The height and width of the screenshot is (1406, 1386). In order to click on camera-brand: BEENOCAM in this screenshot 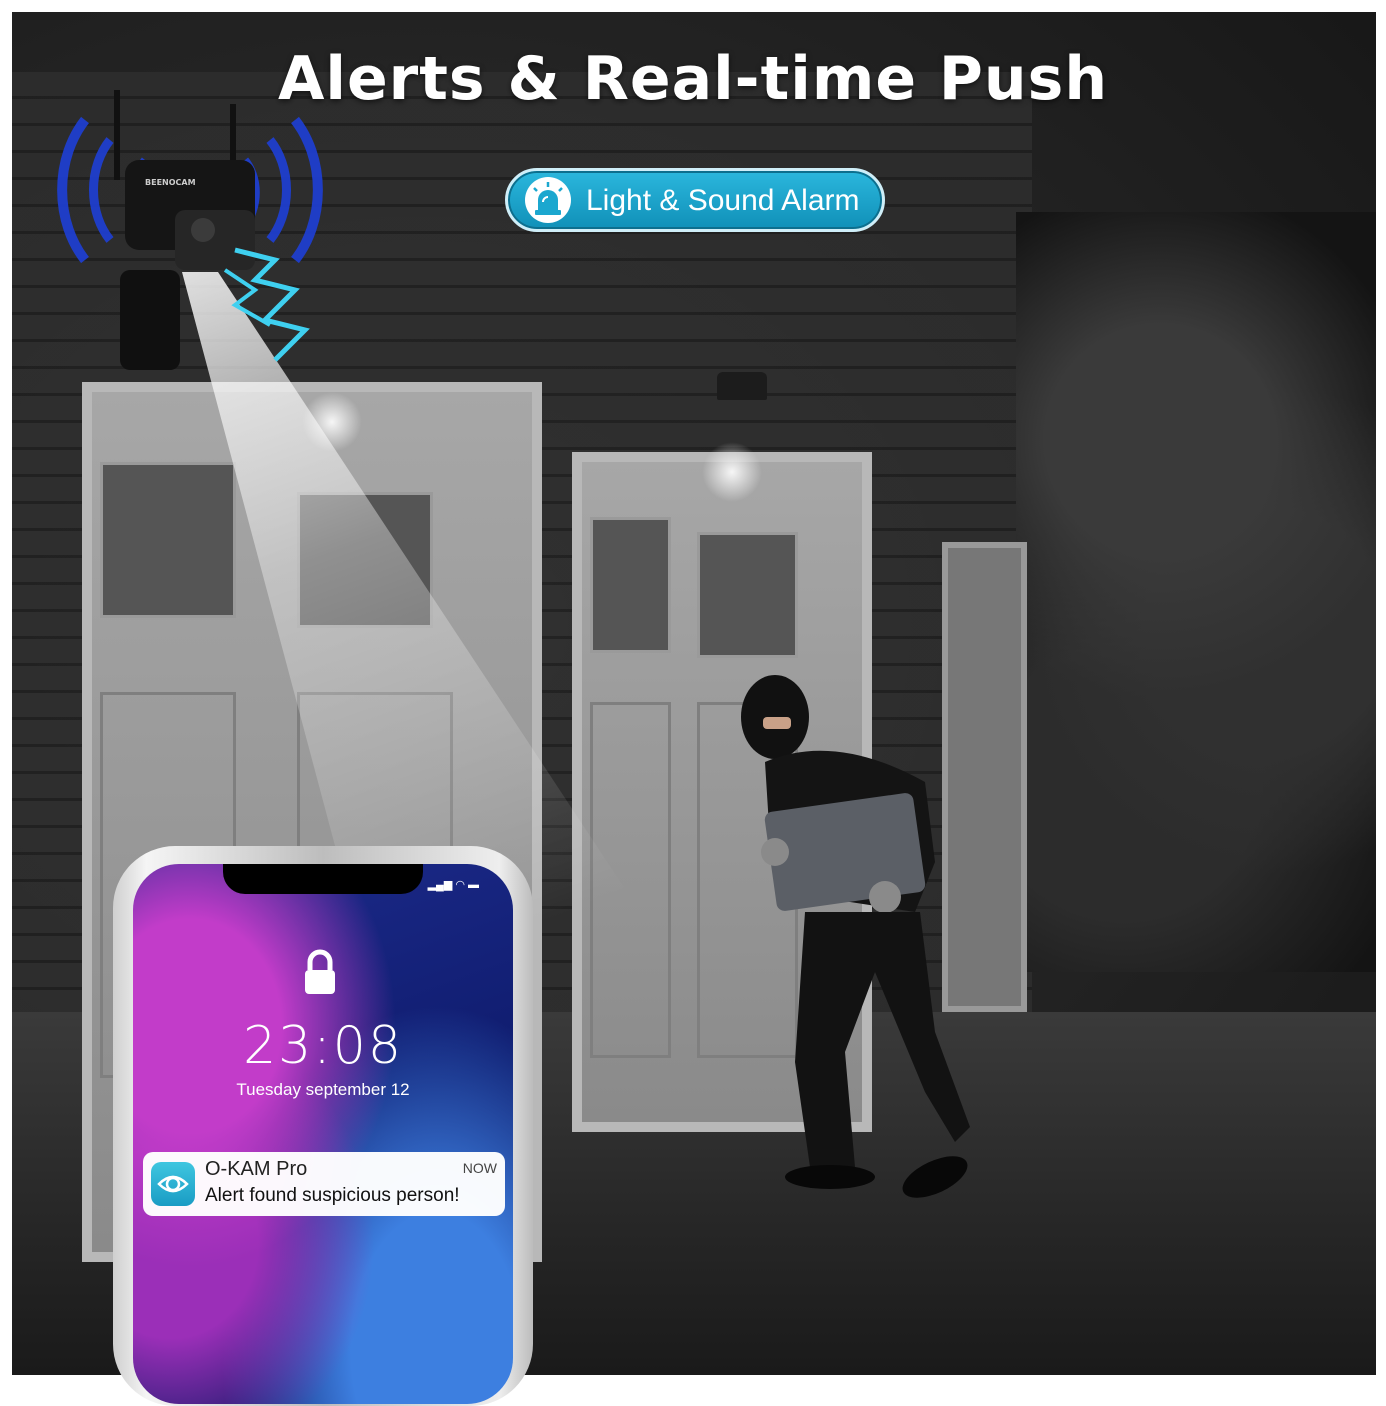, I will do `click(170, 182)`.